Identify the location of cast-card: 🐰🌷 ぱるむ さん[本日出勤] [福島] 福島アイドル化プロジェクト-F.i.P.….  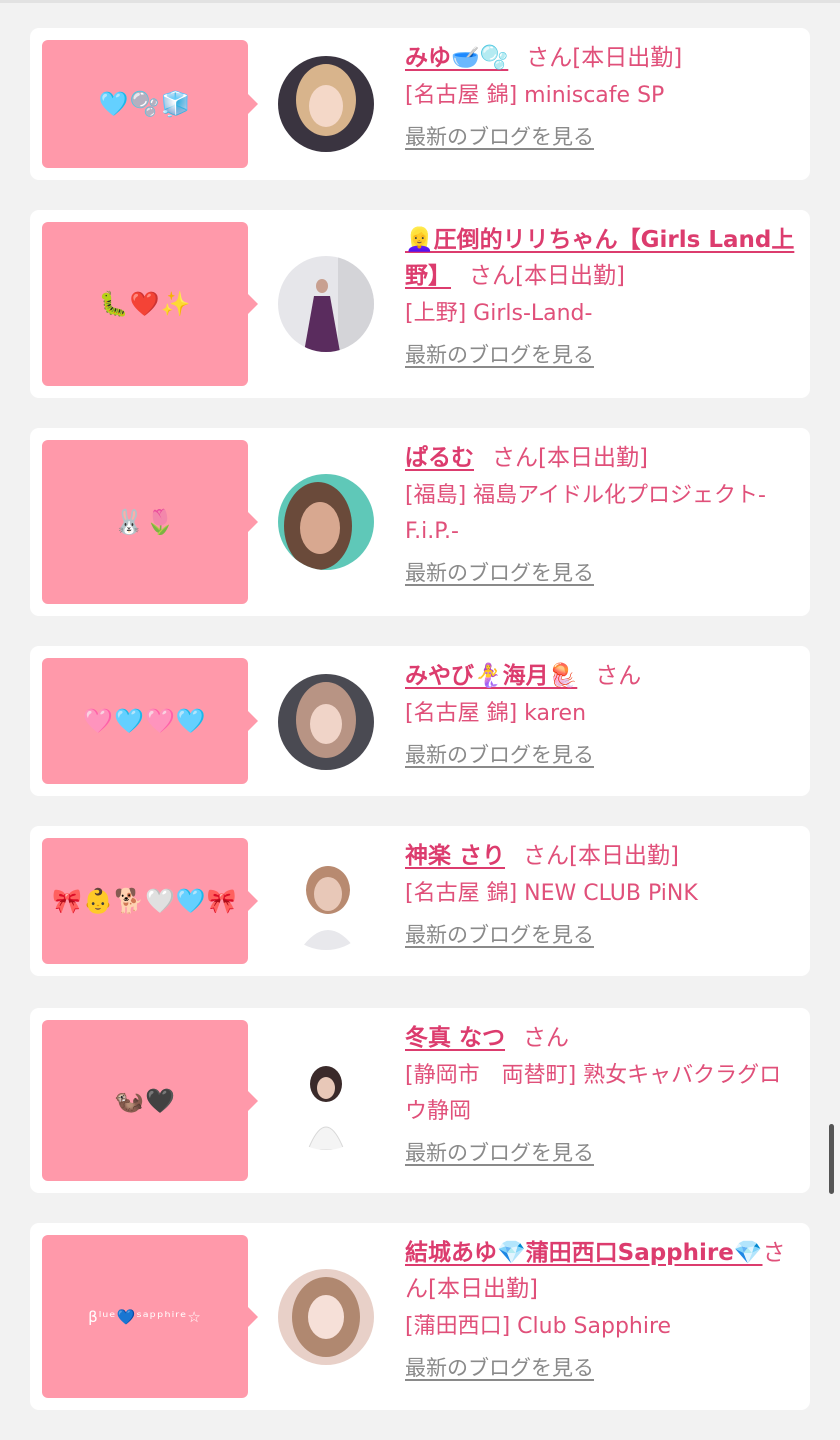
(420, 522).